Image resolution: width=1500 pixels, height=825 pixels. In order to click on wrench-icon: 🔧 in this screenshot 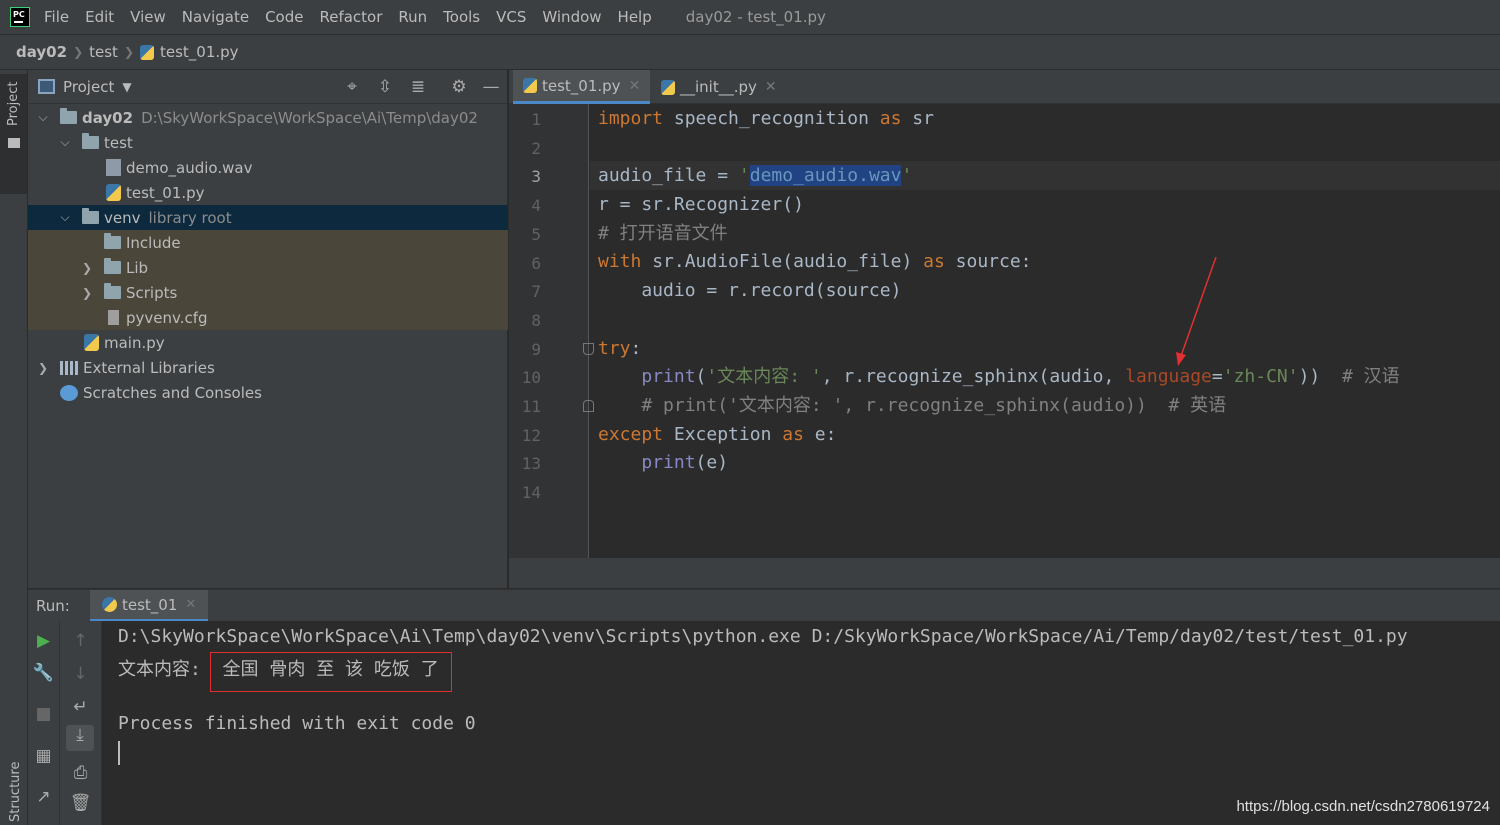, I will do `click(43, 673)`.